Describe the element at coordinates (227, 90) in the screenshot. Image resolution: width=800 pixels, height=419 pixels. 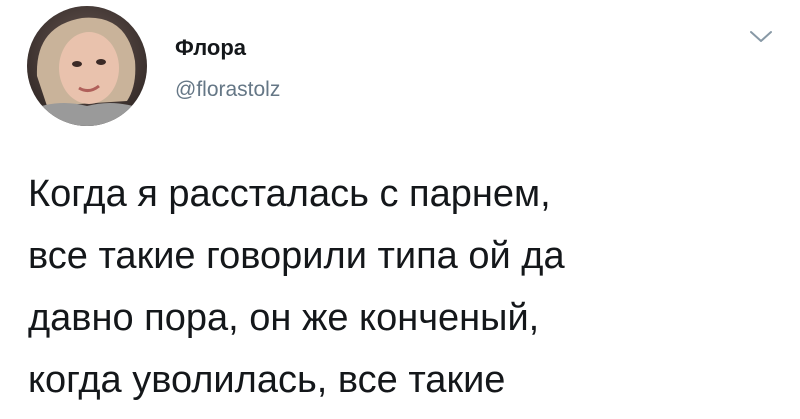
I see `user-handle: @florastolz` at that location.